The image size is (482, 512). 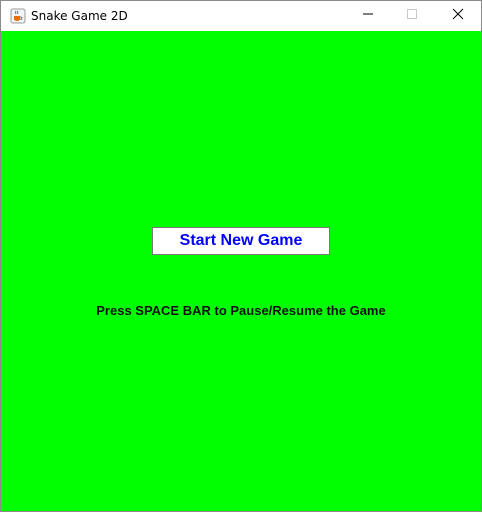 I want to click on close-button, so click(x=458, y=16).